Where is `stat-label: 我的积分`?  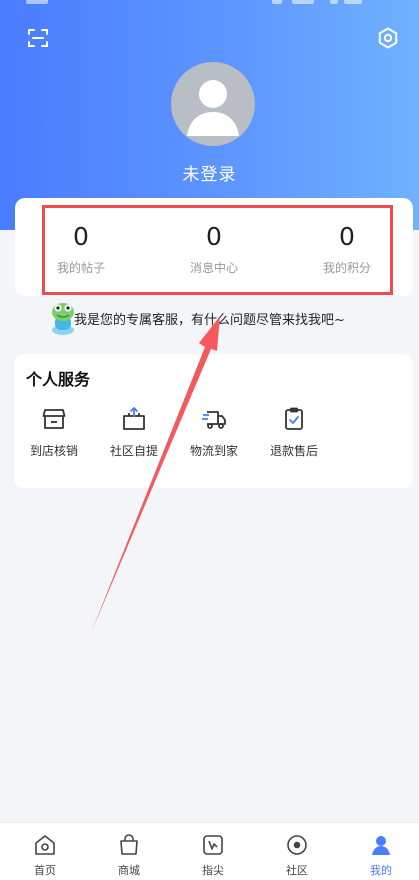 stat-label: 我的积分 is located at coordinates (346, 268).